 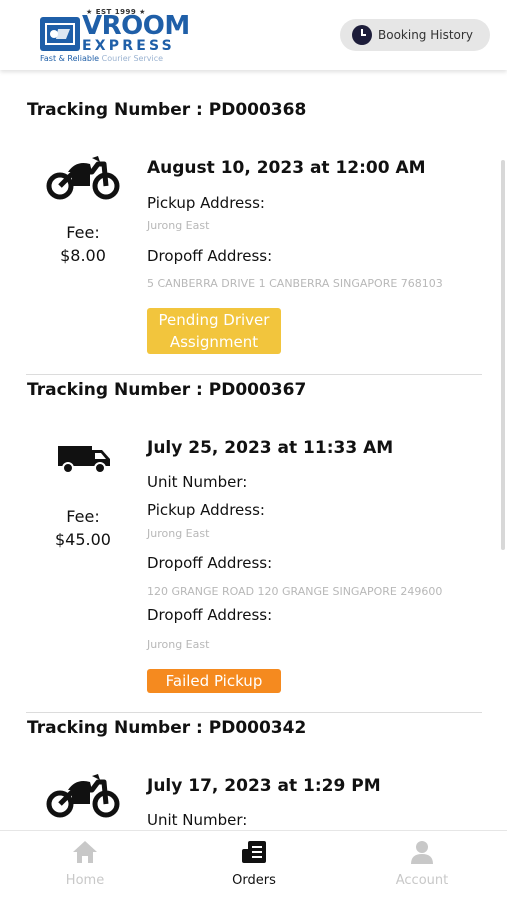 I want to click on booking-history-label: Booking History, so click(x=425, y=35).